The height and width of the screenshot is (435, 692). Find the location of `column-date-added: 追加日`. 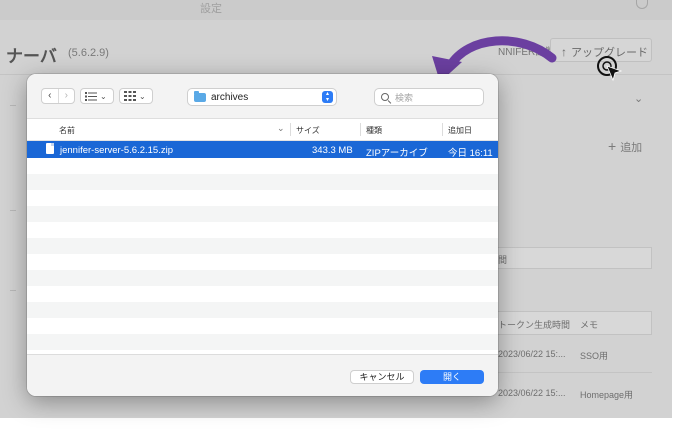

column-date-added: 追加日 is located at coordinates (460, 130).